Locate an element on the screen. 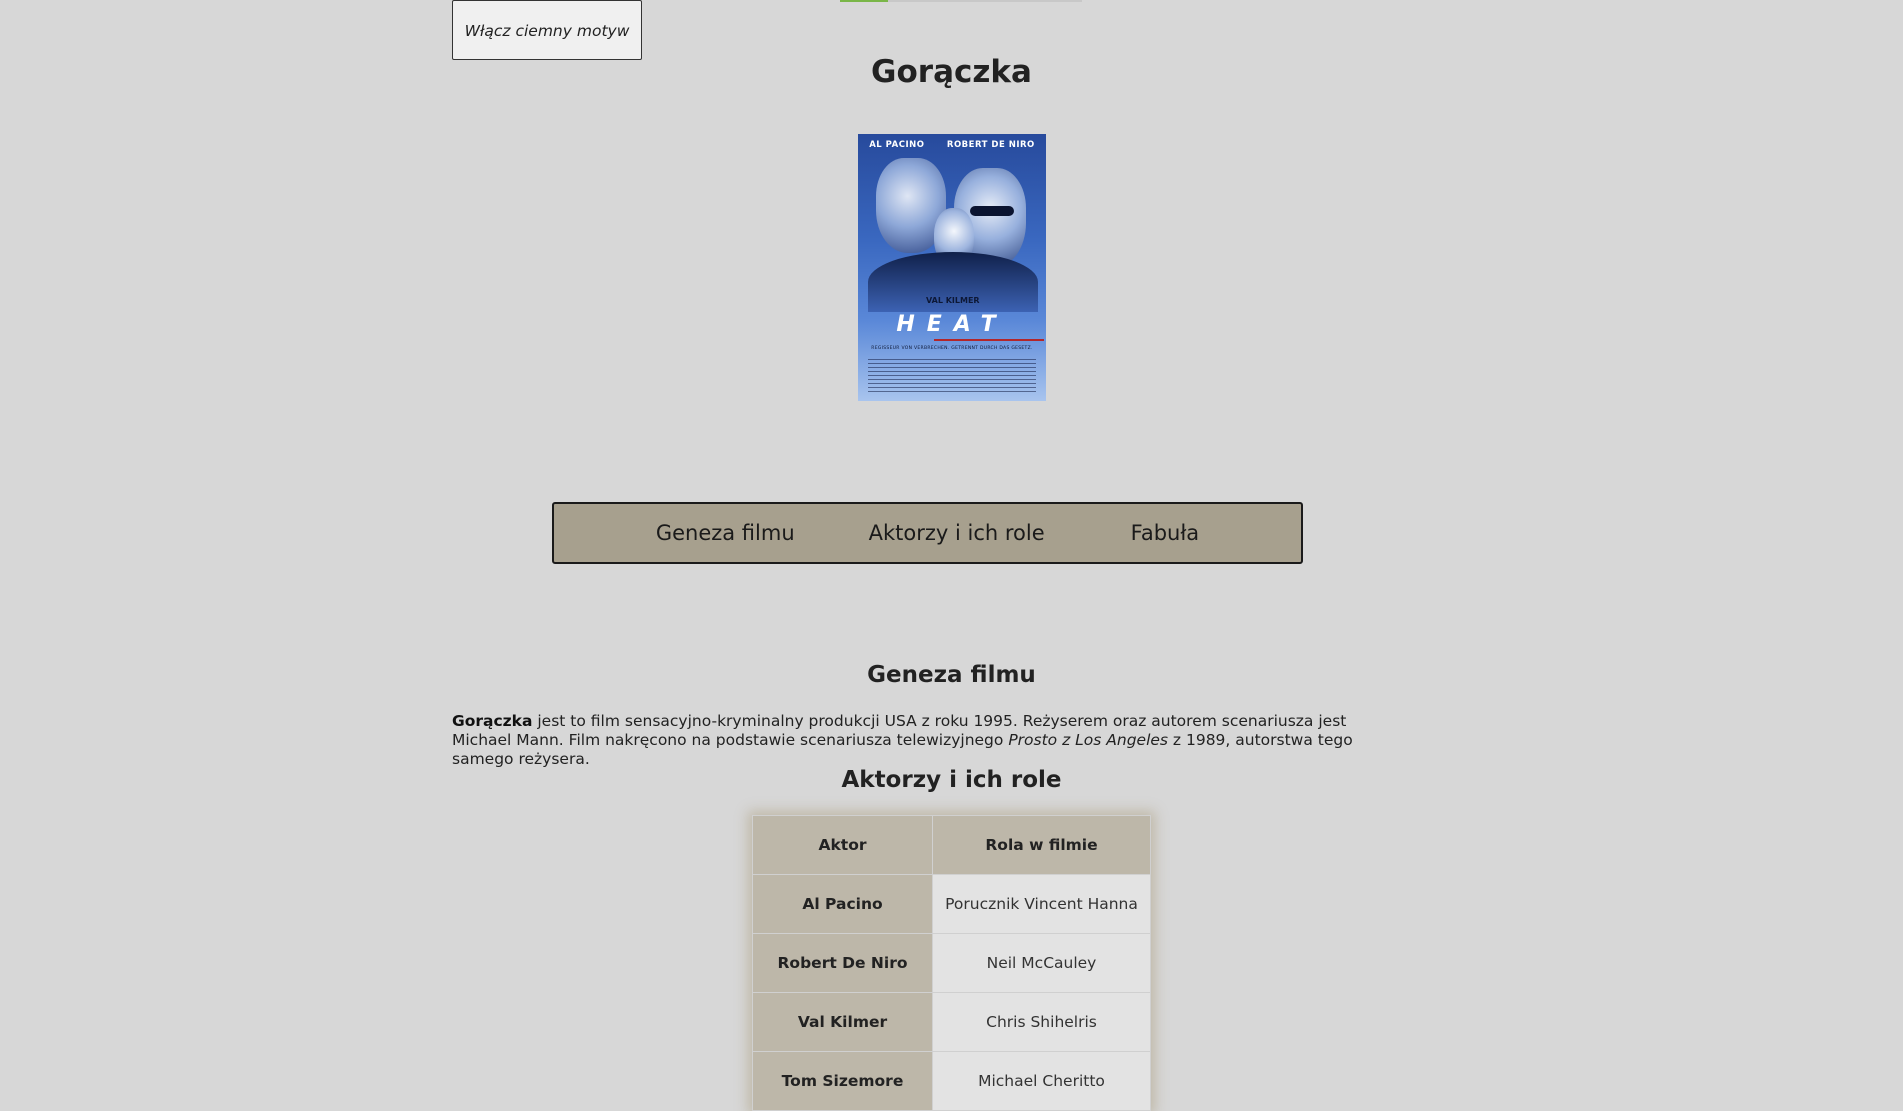 Image resolution: width=1903 pixels, height=1111 pixels. table-cell-role: Michael Cheritto is located at coordinates (1041, 1081).